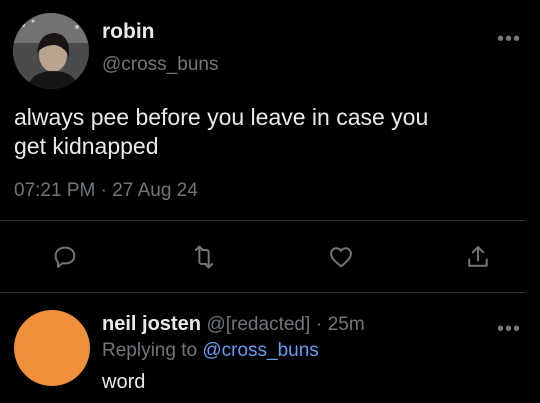  I want to click on like-button, so click(341, 257).